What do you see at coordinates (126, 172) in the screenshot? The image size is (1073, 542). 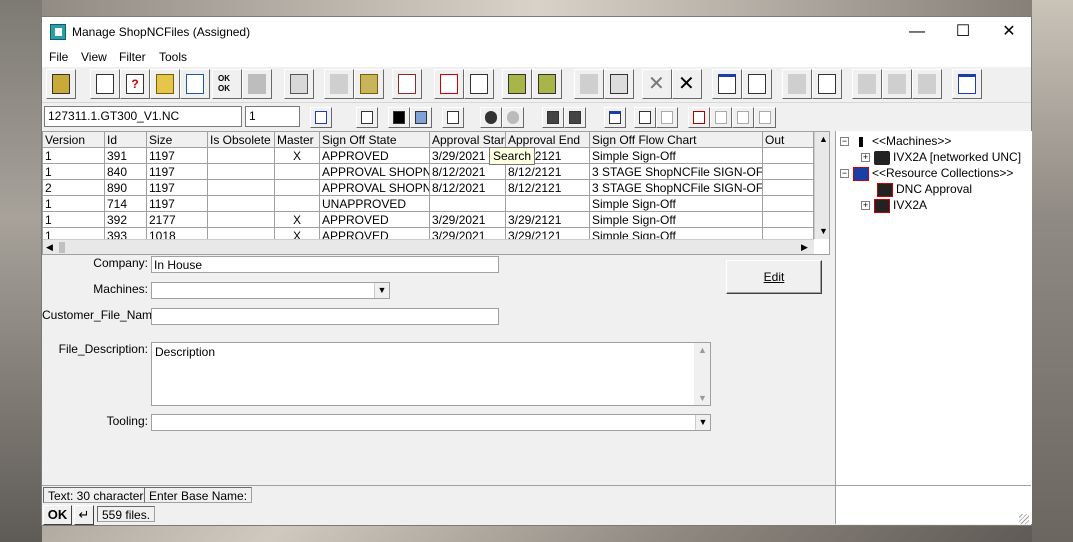 I see `cell-id: 840` at bounding box center [126, 172].